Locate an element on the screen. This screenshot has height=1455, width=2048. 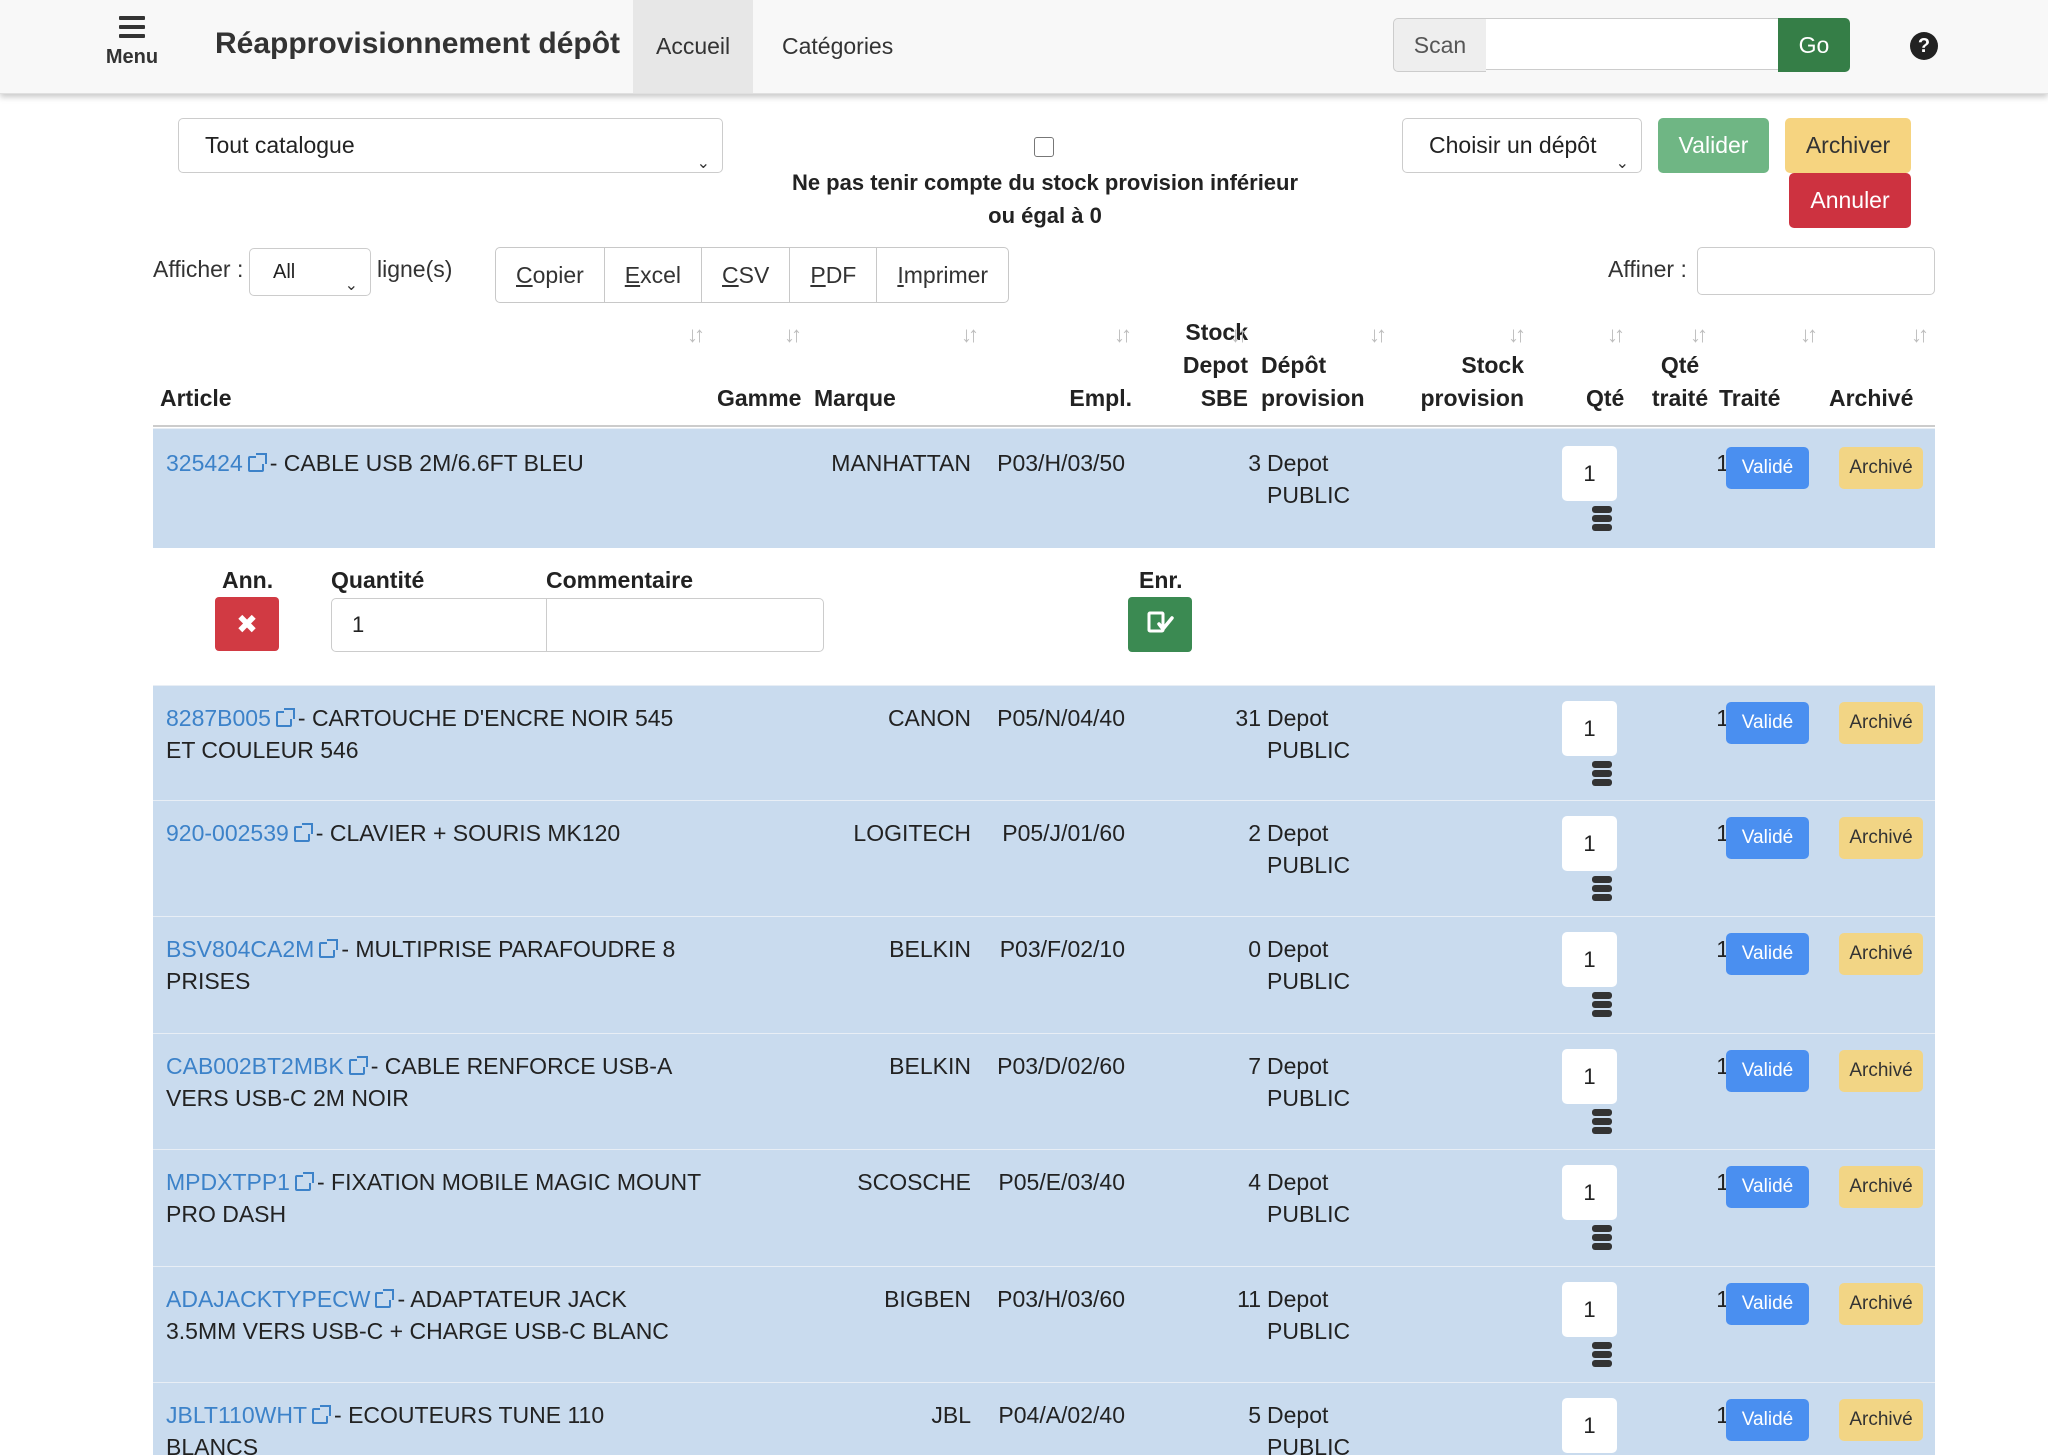
col-archive: Archivé is located at coordinates (1871, 398).